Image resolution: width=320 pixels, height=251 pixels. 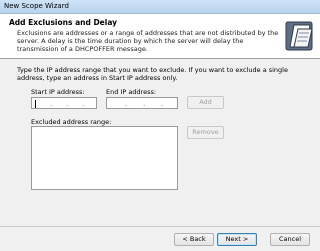 What do you see at coordinates (194, 239) in the screenshot?
I see `back-button: < Back` at bounding box center [194, 239].